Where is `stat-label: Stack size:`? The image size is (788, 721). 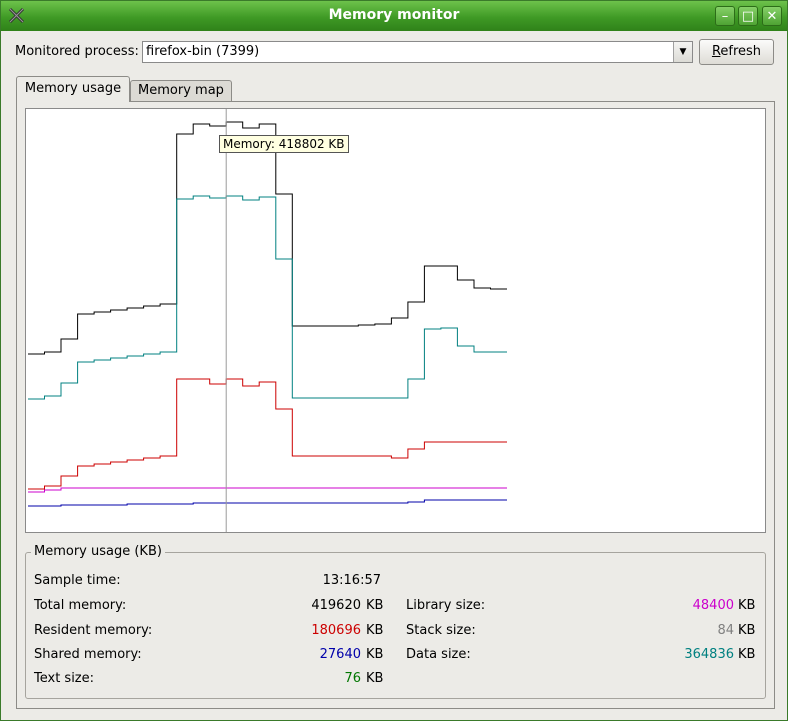 stat-label: Stack size: is located at coordinates (441, 630).